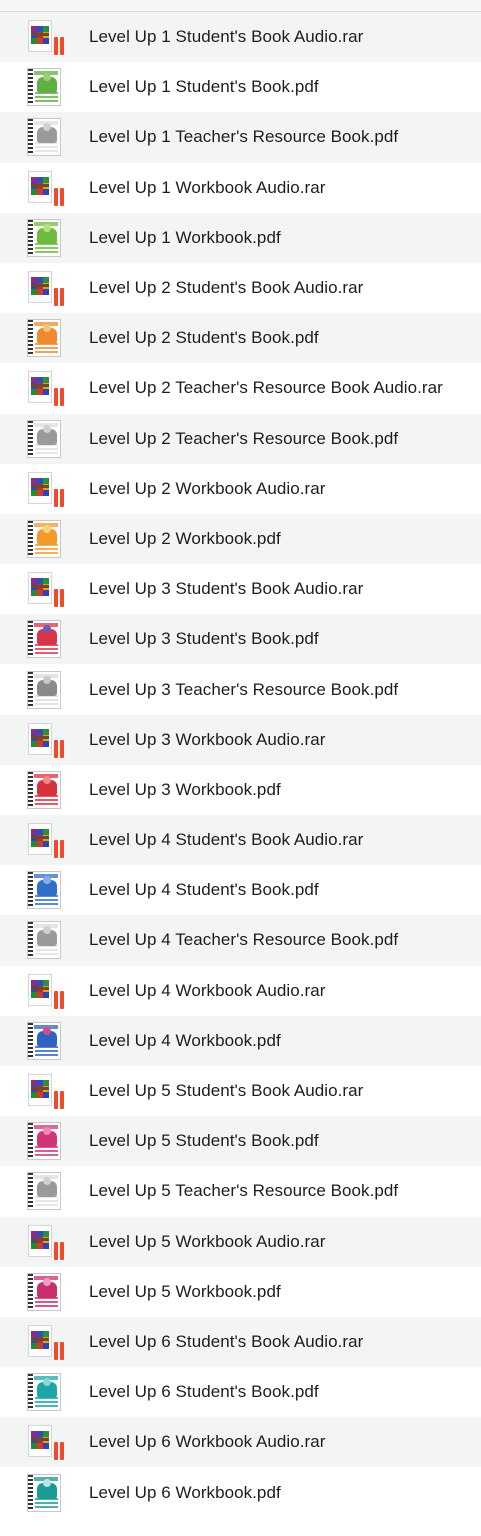  I want to click on file-row: Level Up 5 Workbook.pdf, so click(240, 1292).